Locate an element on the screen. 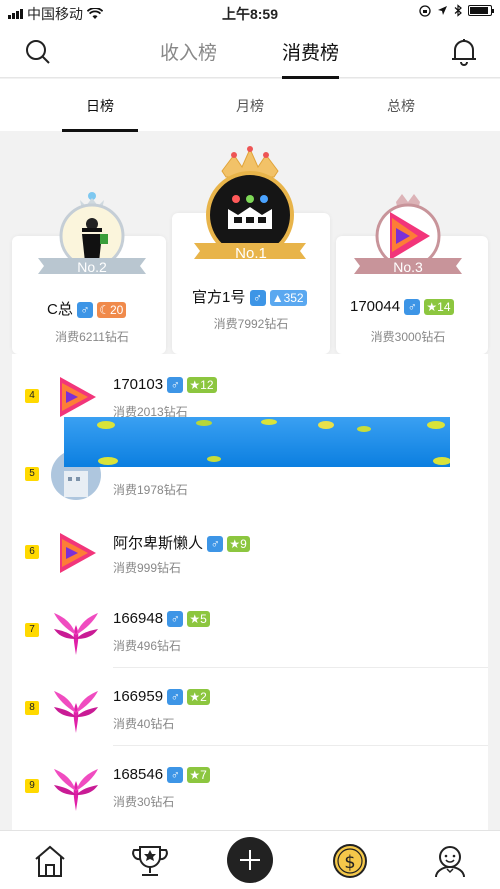  list-item: 6 阿尔卑斯懒人 ♂ ★9 消费999钻石 is located at coordinates (250, 551).